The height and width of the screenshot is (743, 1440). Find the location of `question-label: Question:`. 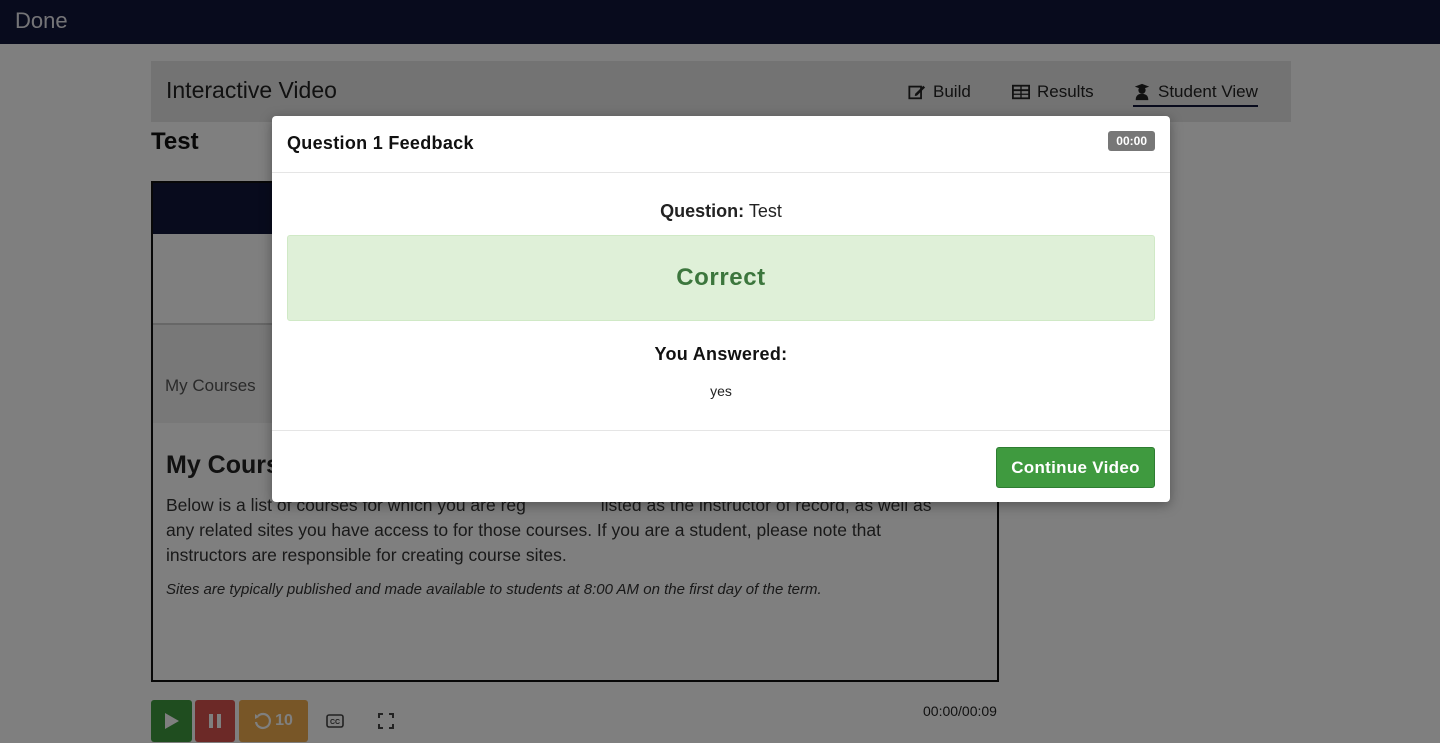

question-label: Question: is located at coordinates (702, 211).